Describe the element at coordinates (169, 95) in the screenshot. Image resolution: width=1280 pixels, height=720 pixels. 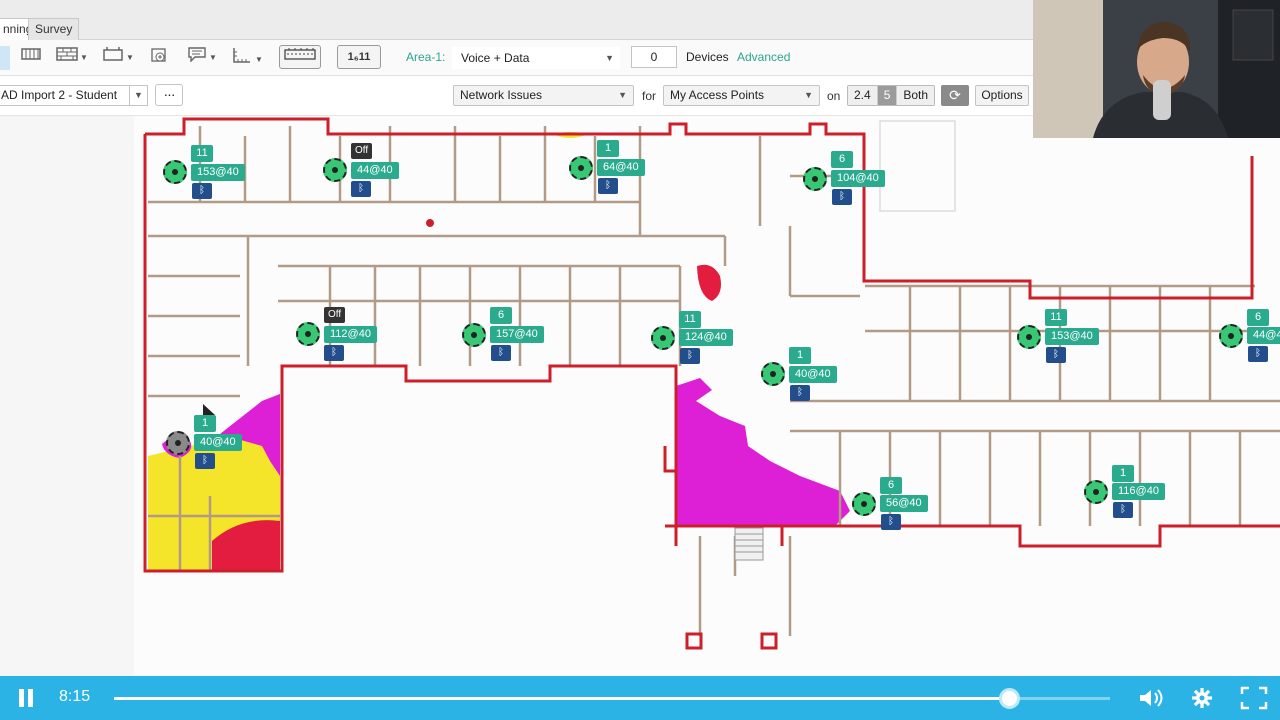
I see `more-options-button: ···` at that location.